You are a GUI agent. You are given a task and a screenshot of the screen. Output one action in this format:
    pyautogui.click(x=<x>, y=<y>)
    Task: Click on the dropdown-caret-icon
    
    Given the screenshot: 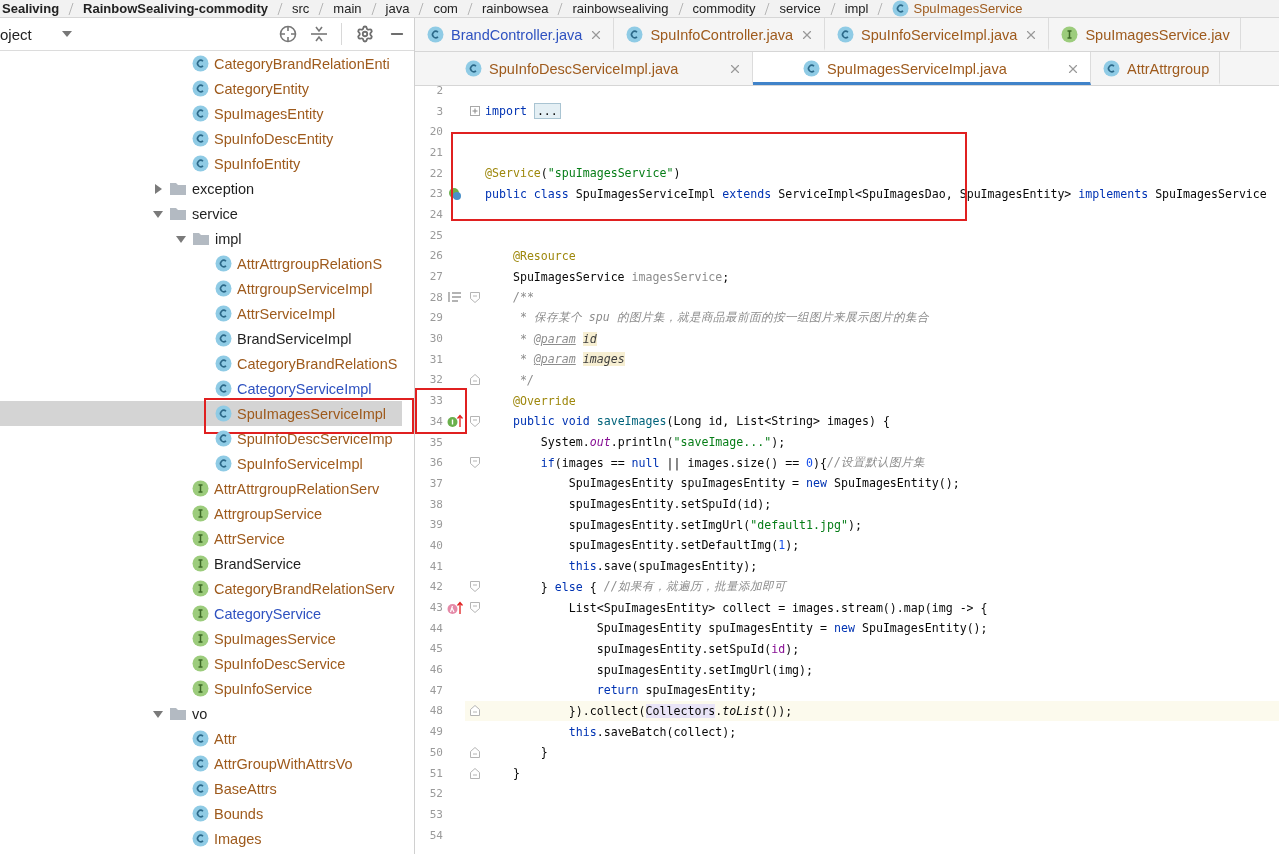 What is the action you would take?
    pyautogui.click(x=66, y=34)
    